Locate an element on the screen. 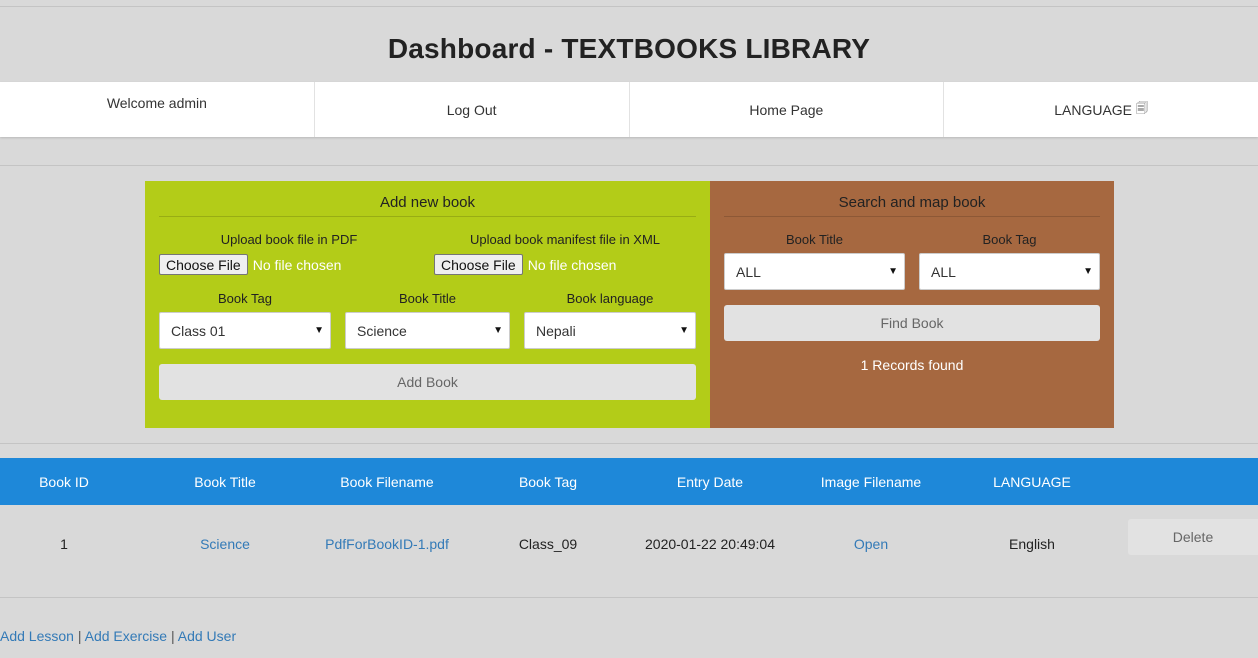 The height and width of the screenshot is (658, 1258). language-label: LANGUAGE is located at coordinates (1093, 109).